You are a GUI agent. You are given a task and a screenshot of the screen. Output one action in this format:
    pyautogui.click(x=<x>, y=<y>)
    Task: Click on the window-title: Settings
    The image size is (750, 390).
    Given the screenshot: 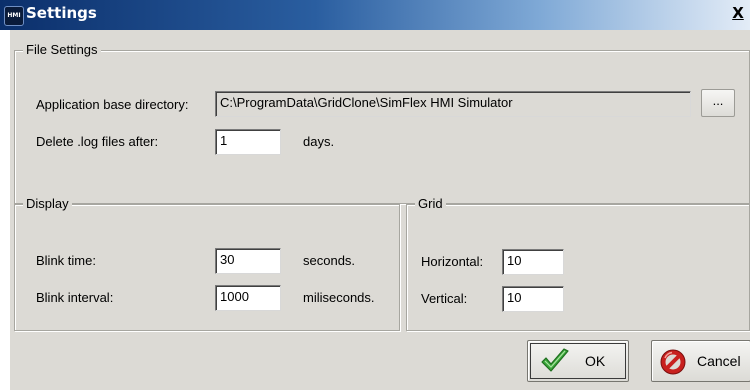 What is the action you would take?
    pyautogui.click(x=61, y=13)
    